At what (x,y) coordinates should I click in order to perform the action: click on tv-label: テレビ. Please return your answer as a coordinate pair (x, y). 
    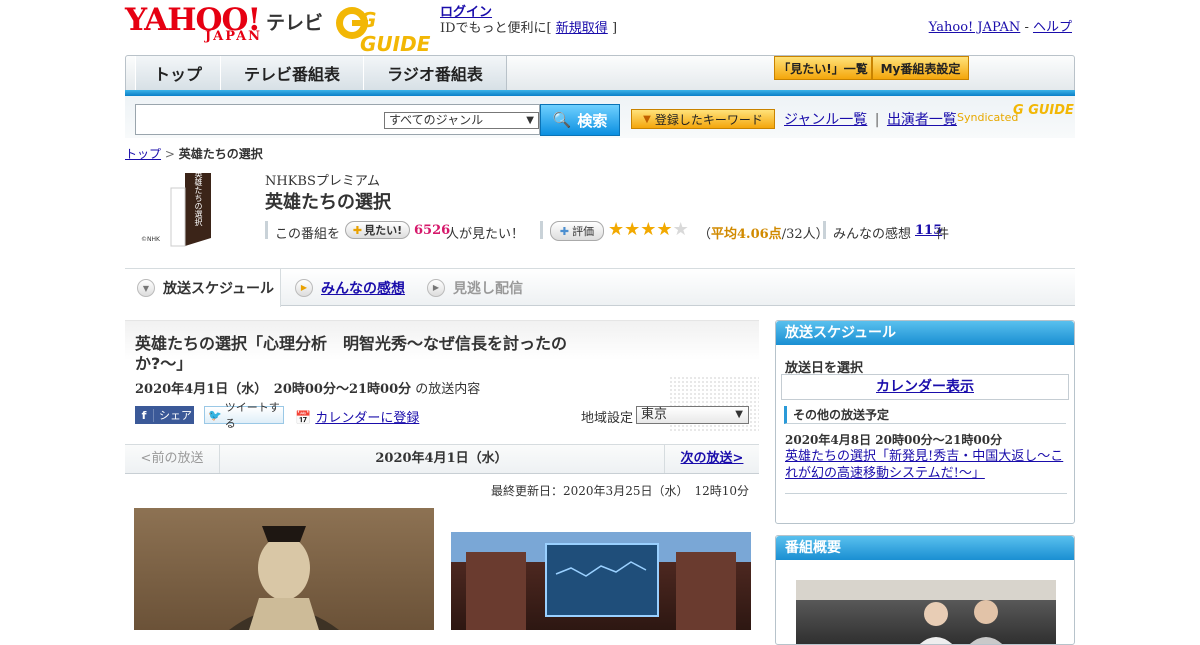
    Looking at the image, I should click on (295, 23).